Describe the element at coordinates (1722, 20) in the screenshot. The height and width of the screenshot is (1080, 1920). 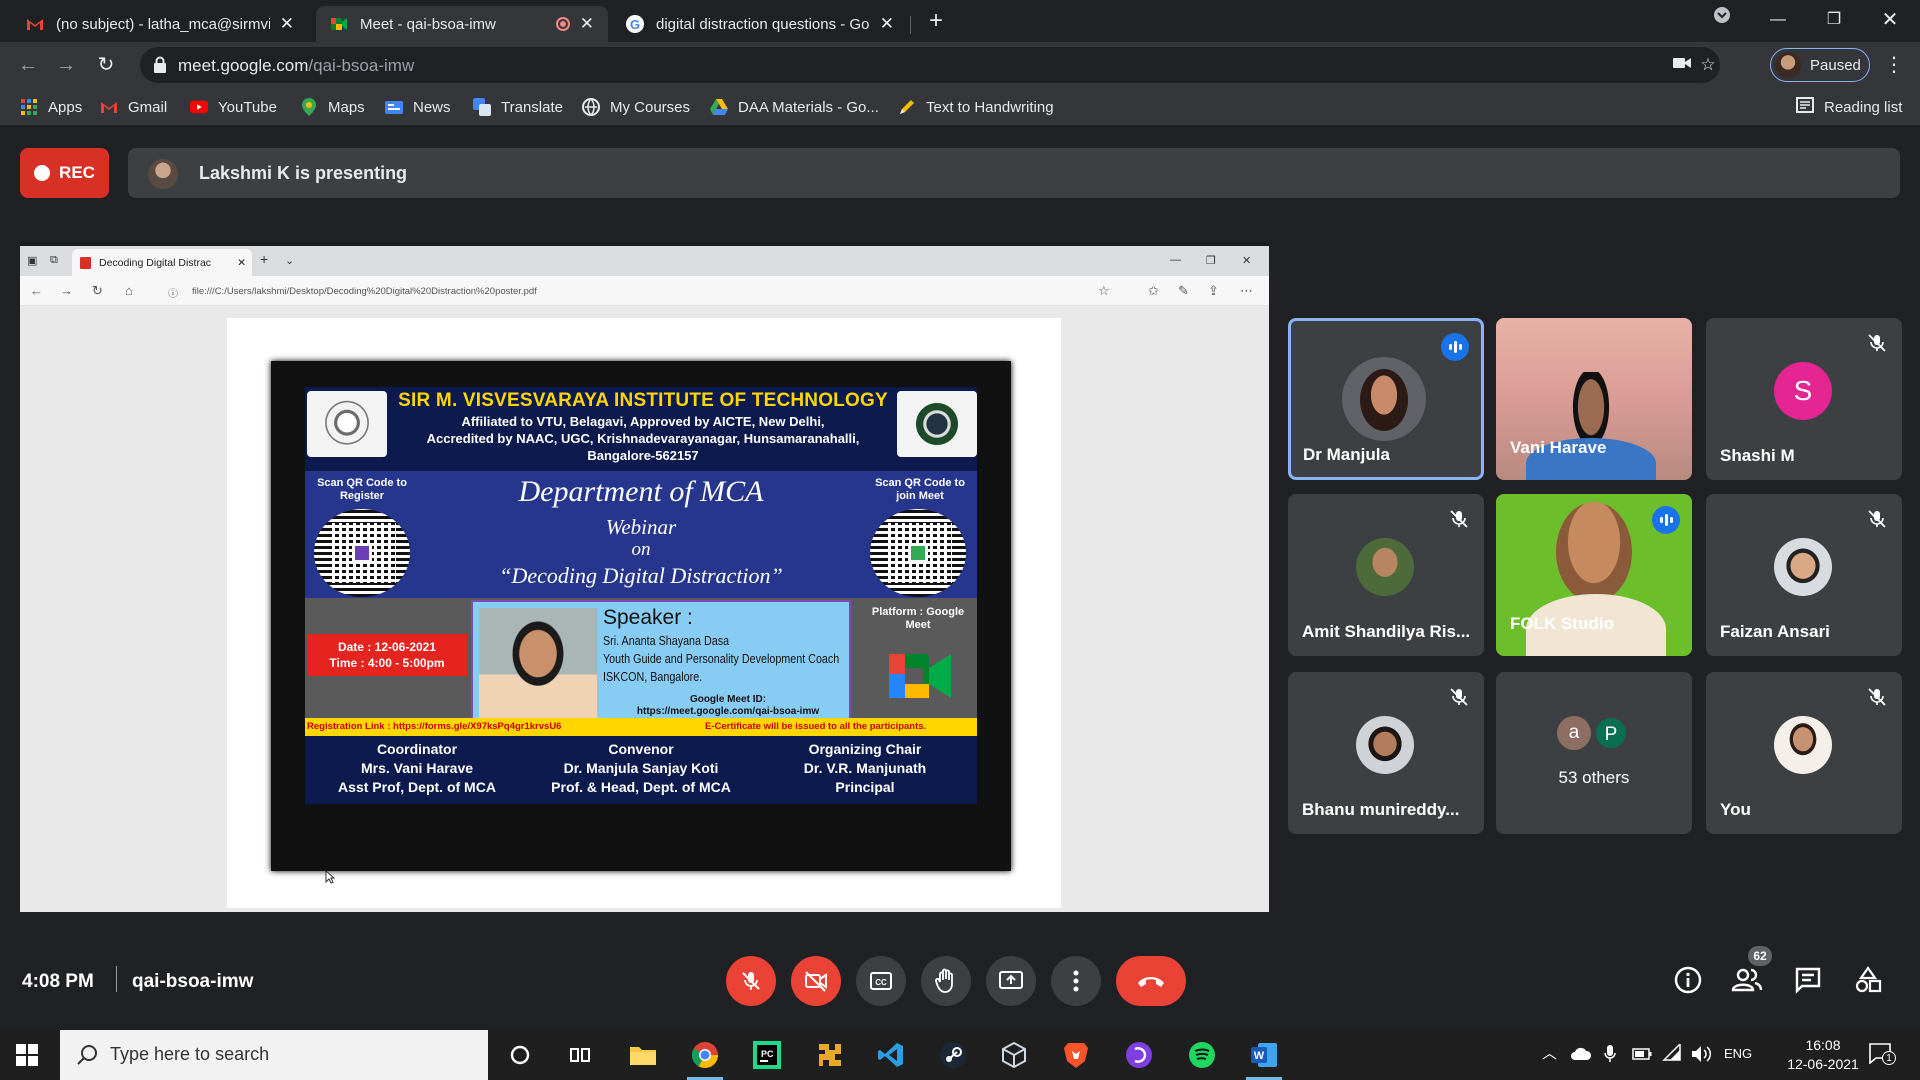
I see `tab-search-button` at that location.